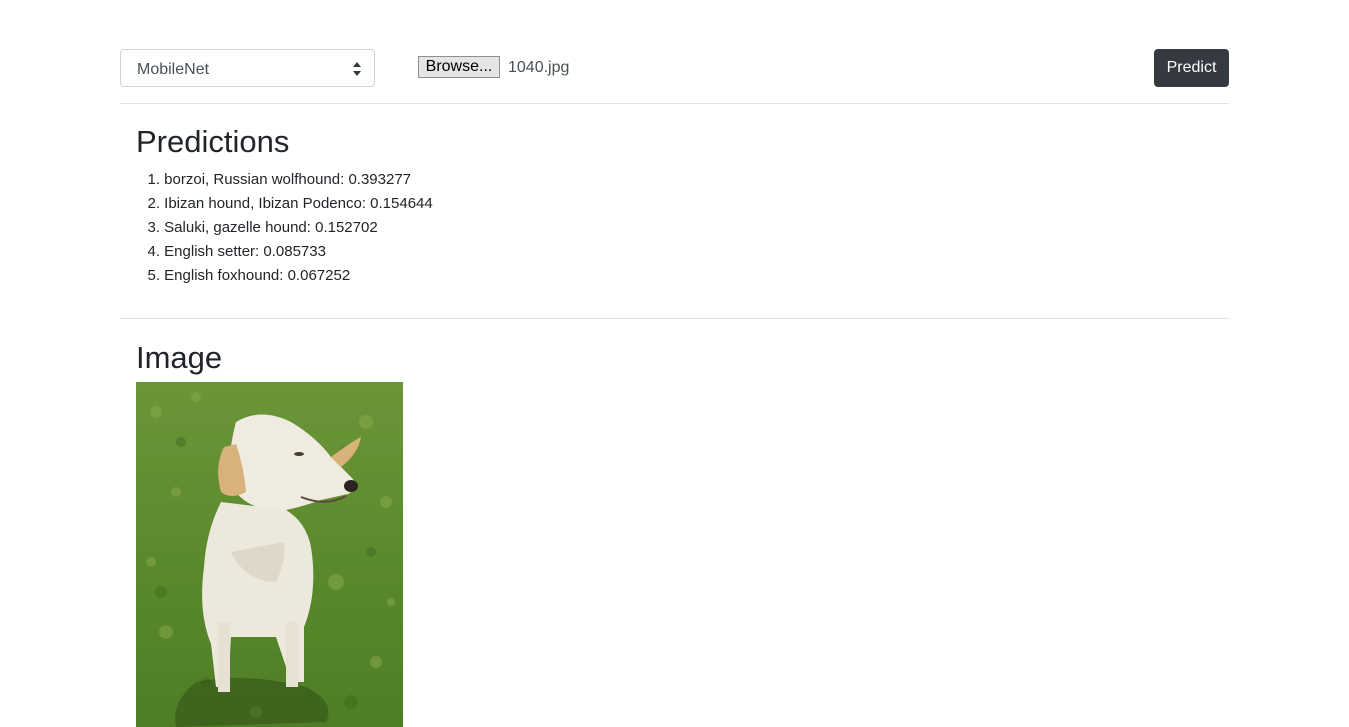  I want to click on divider-middle, so click(674, 318).